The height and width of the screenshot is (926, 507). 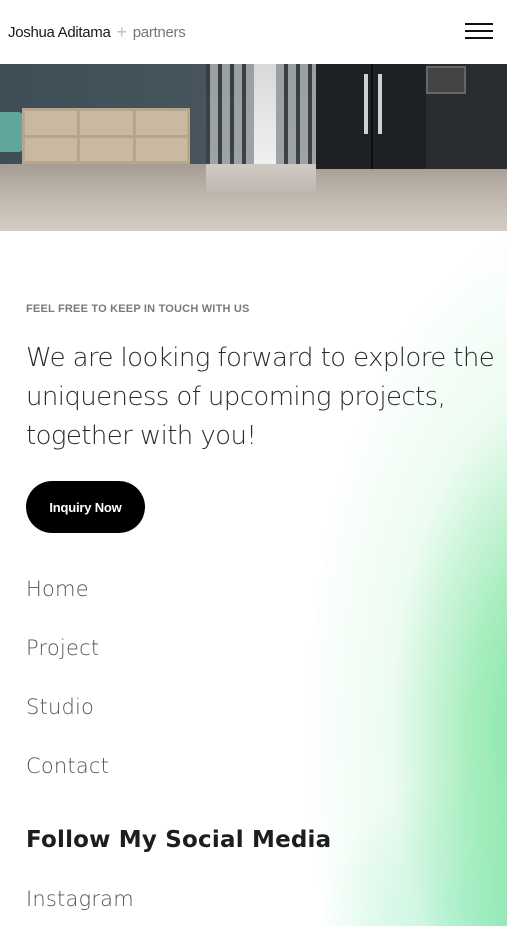 I want to click on logo-name: Joshua Aditama, so click(x=59, y=32).